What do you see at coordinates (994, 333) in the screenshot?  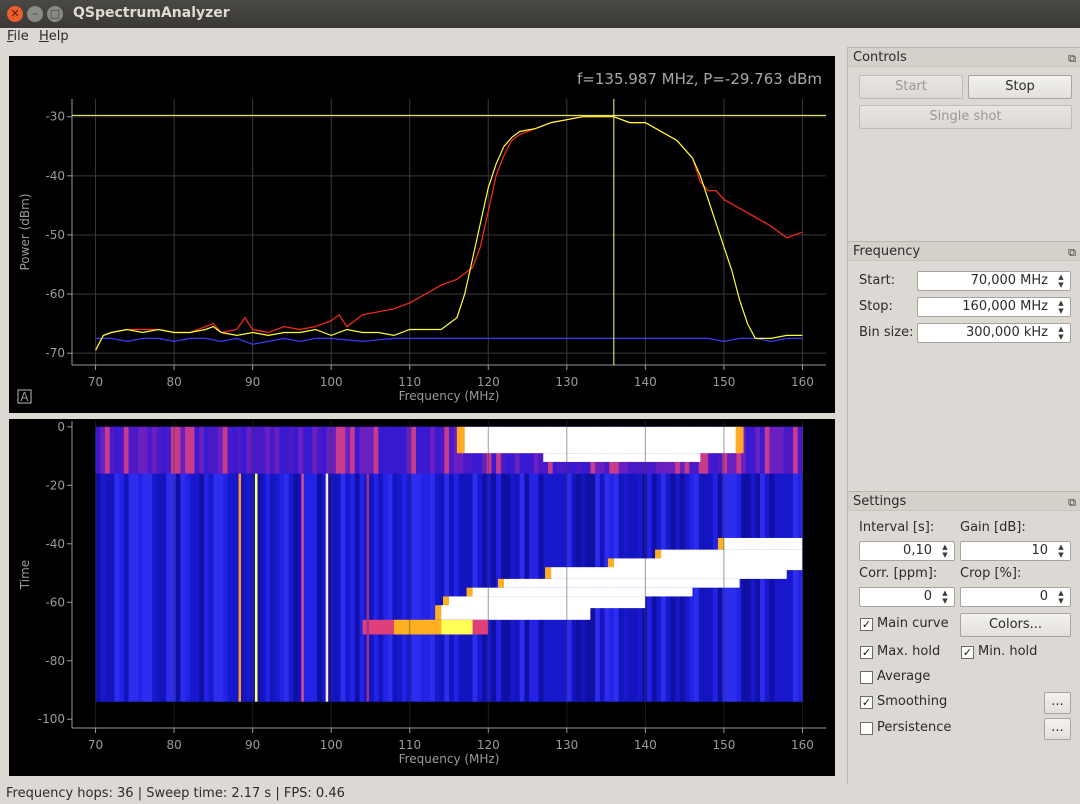 I see `bin-size-input: 300,000 kHz ▲ ▼` at bounding box center [994, 333].